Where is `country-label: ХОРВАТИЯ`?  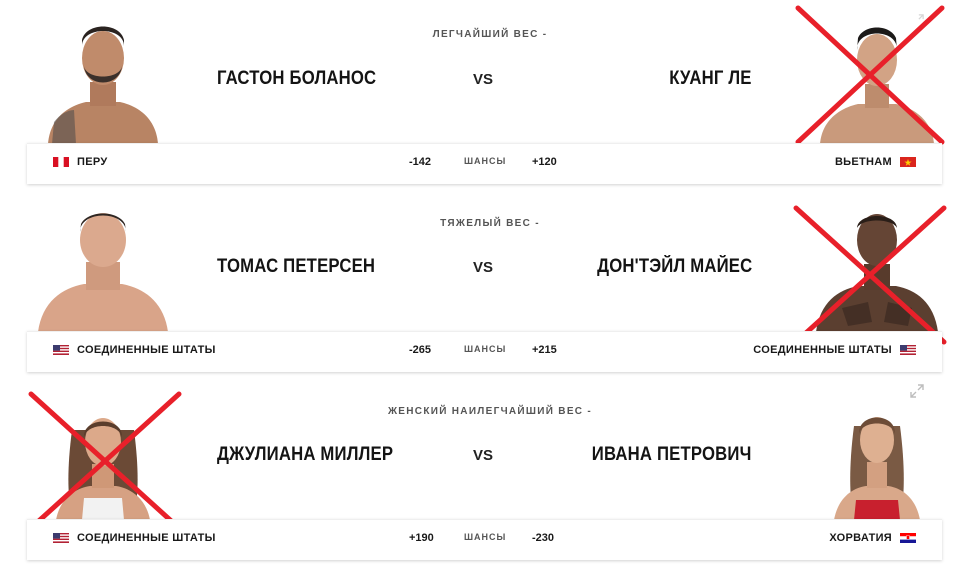
country-label: ХОРВАТИЯ is located at coordinates (860, 538).